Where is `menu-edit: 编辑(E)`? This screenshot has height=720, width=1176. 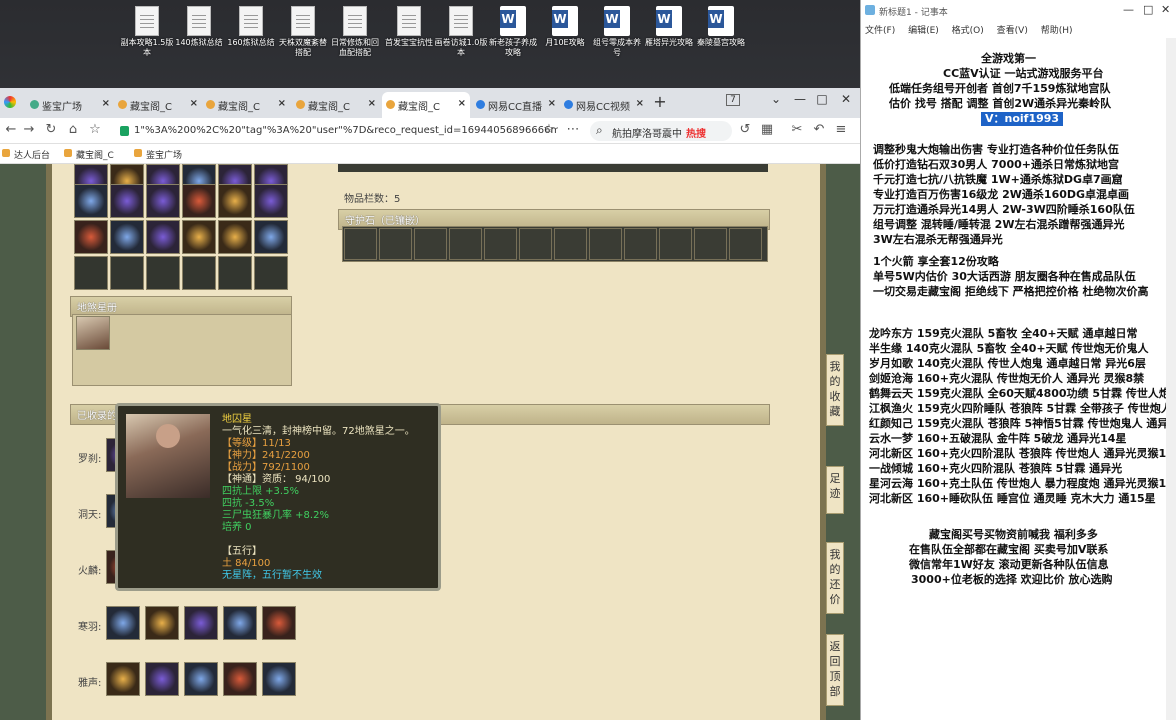
menu-edit: 编辑(E) is located at coordinates (923, 31).